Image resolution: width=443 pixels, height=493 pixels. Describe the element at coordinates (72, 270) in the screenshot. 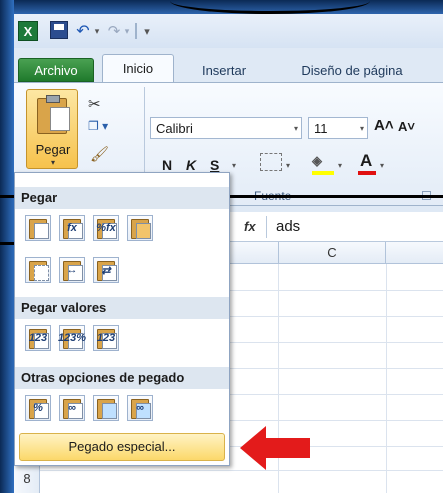

I see `paste-keep-column-widths-icon: ↔` at that location.